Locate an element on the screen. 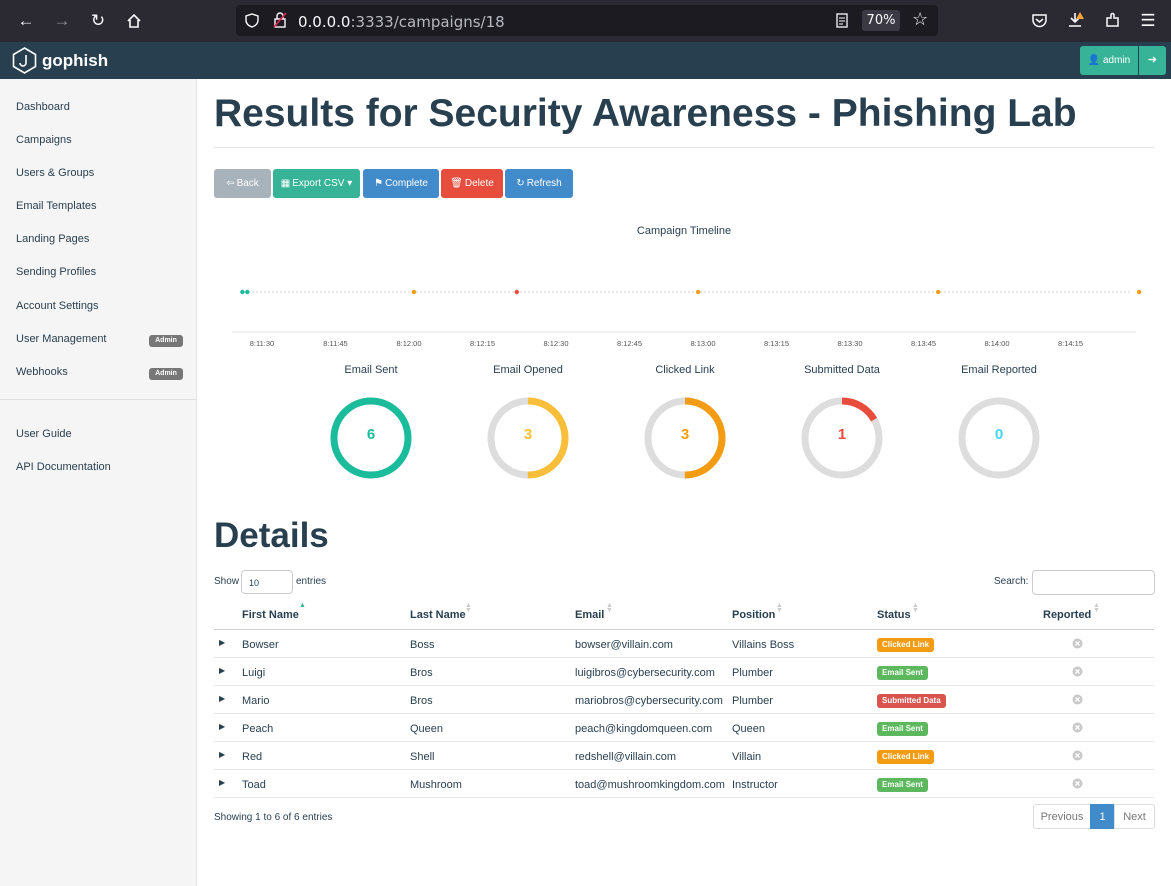 The width and height of the screenshot is (1171, 886). cell-first: Mario is located at coordinates (256, 701).